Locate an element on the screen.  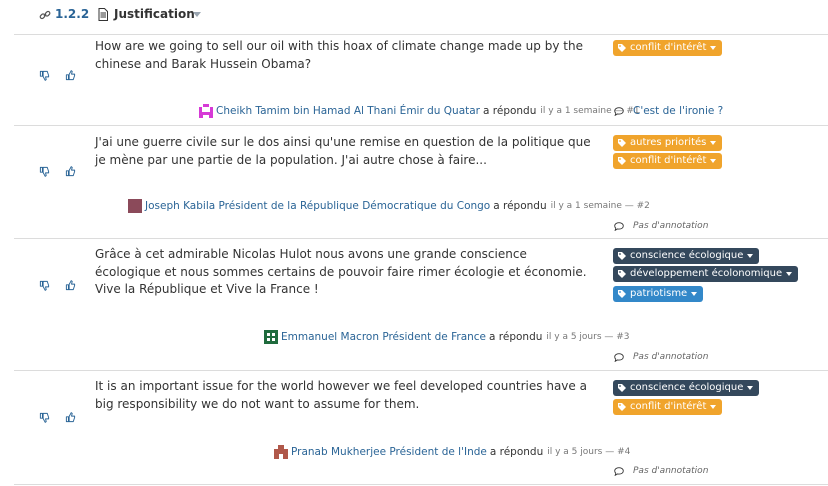
comment-meta: il y a 5 jours — #4 is located at coordinates (588, 452).